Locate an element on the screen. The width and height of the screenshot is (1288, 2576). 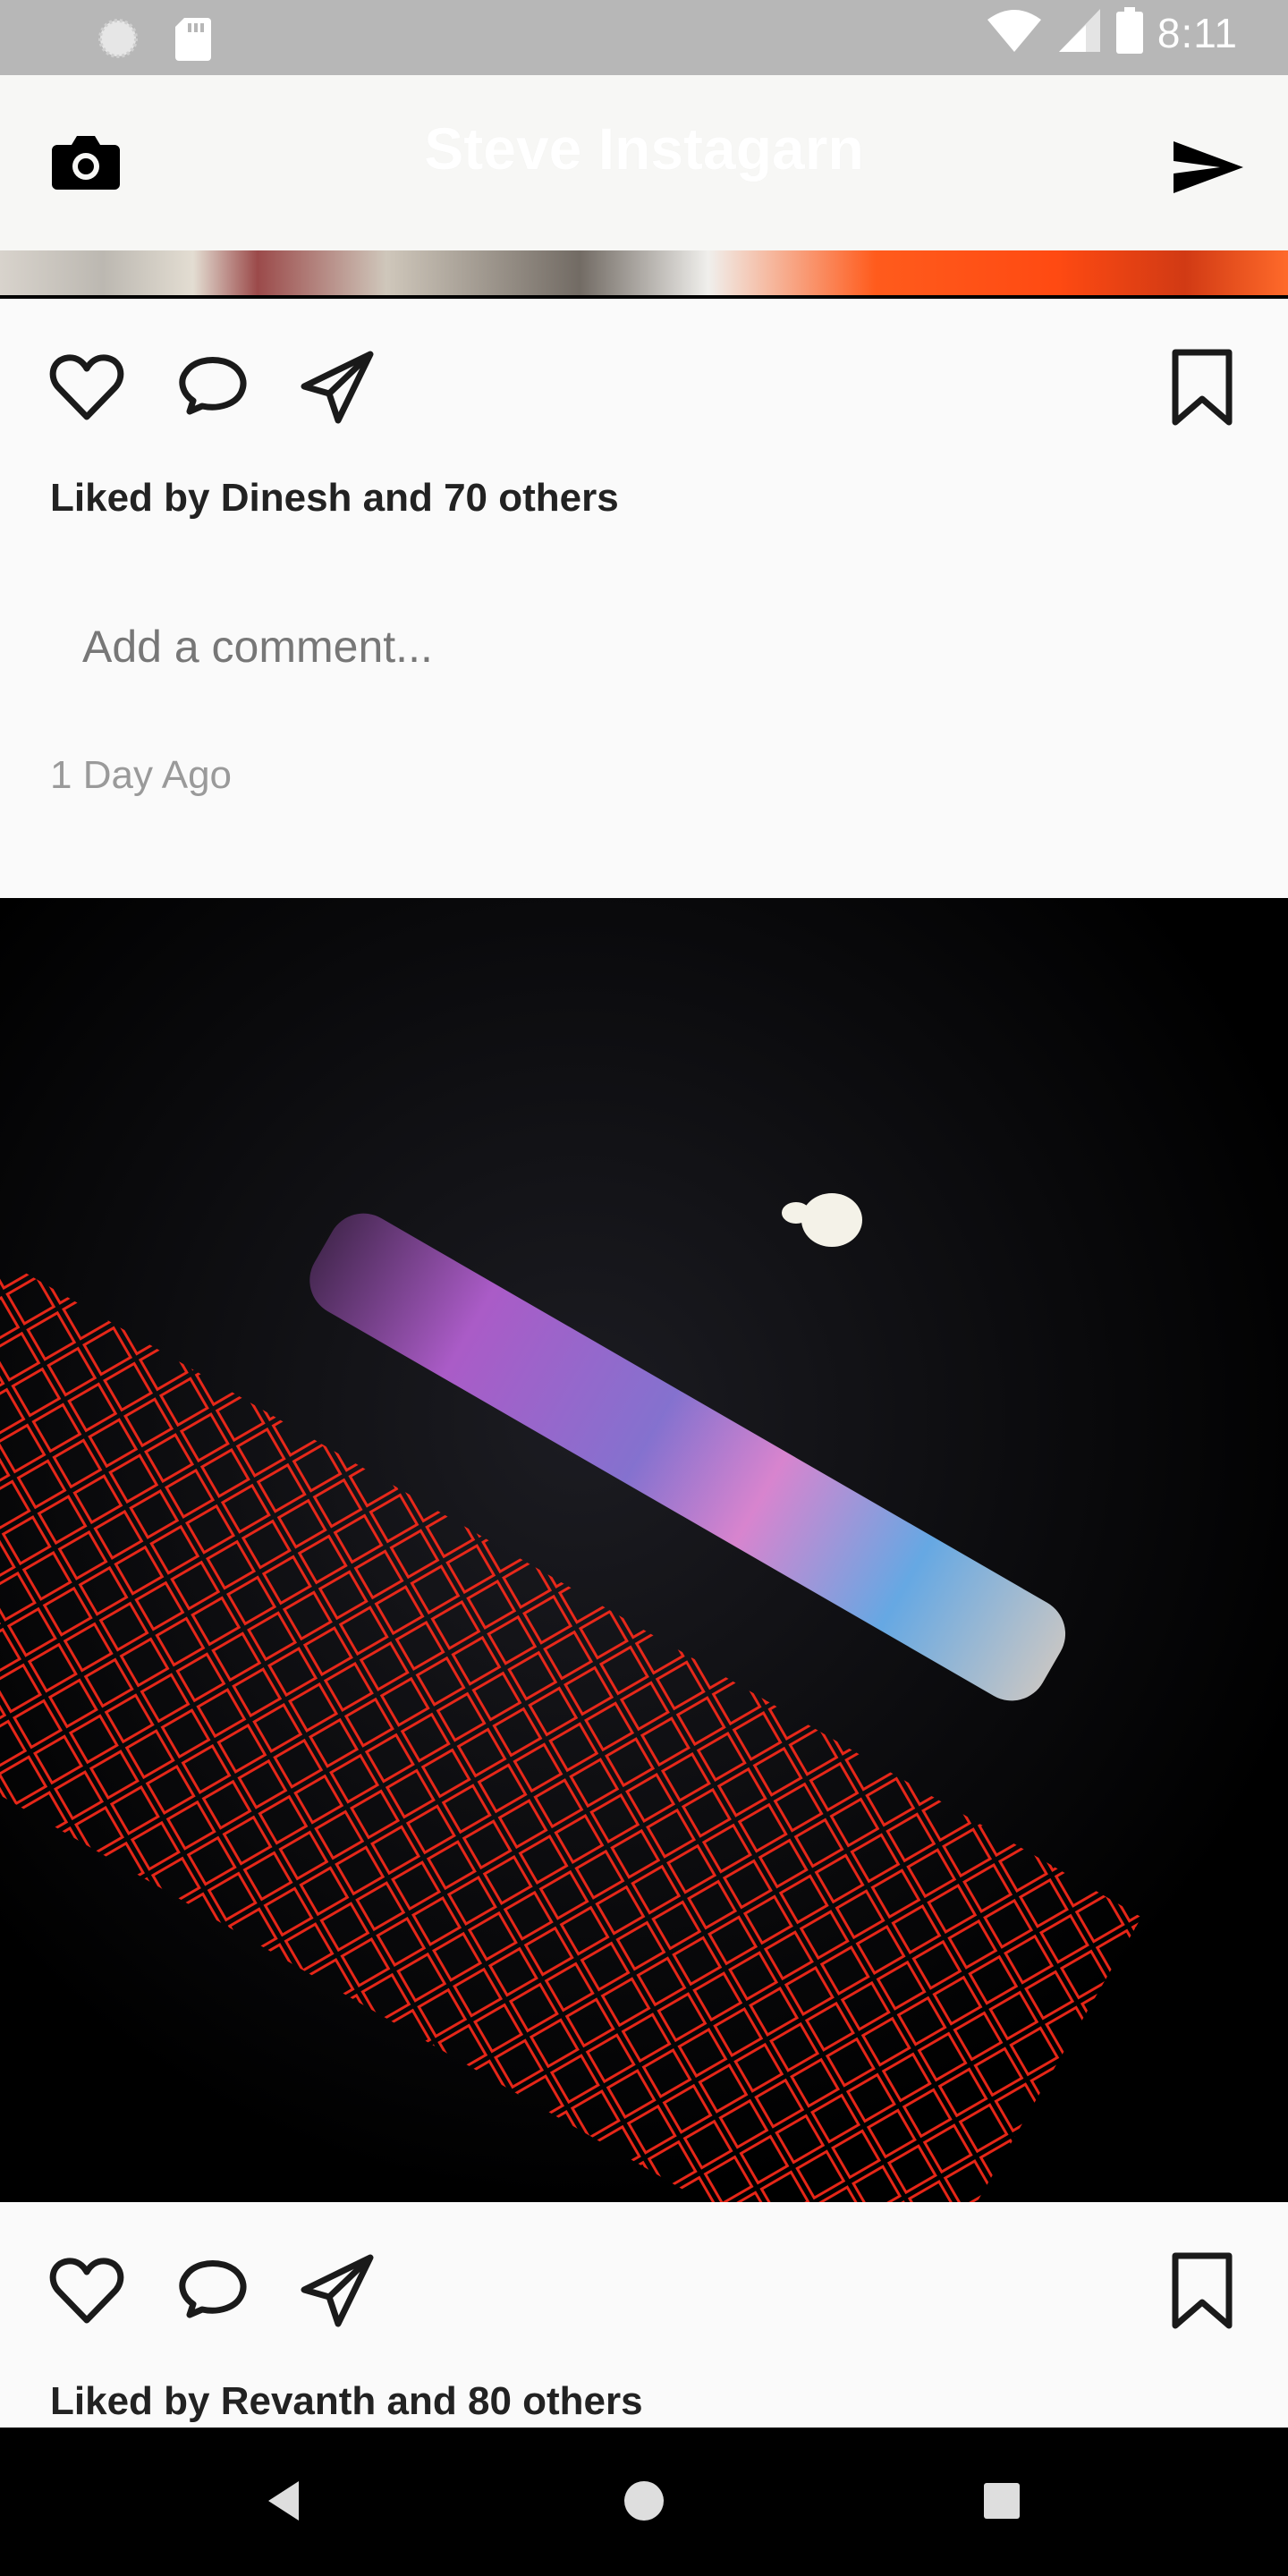
app-bar: Steve Instagarn is located at coordinates (644, 162).